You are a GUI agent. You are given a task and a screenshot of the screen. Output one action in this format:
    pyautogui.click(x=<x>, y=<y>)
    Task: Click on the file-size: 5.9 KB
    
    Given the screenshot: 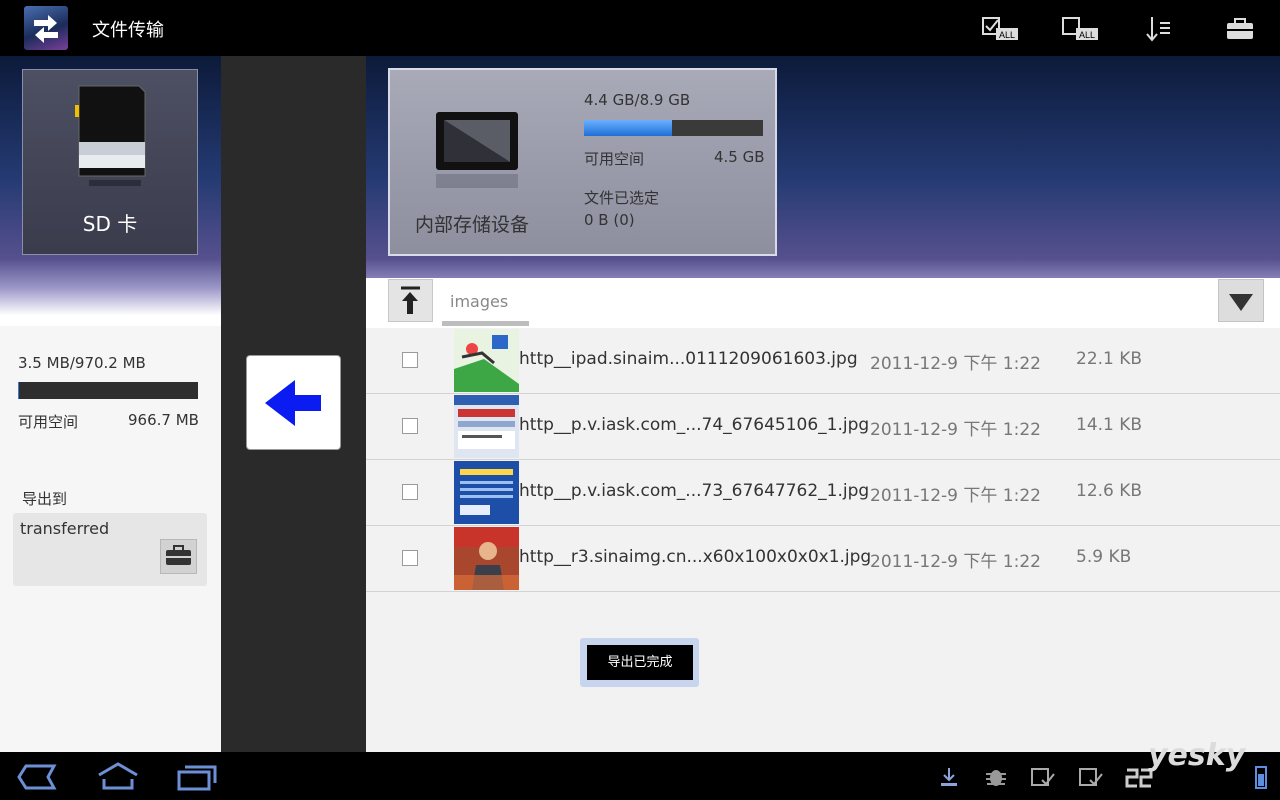 What is the action you would take?
    pyautogui.click(x=1104, y=557)
    